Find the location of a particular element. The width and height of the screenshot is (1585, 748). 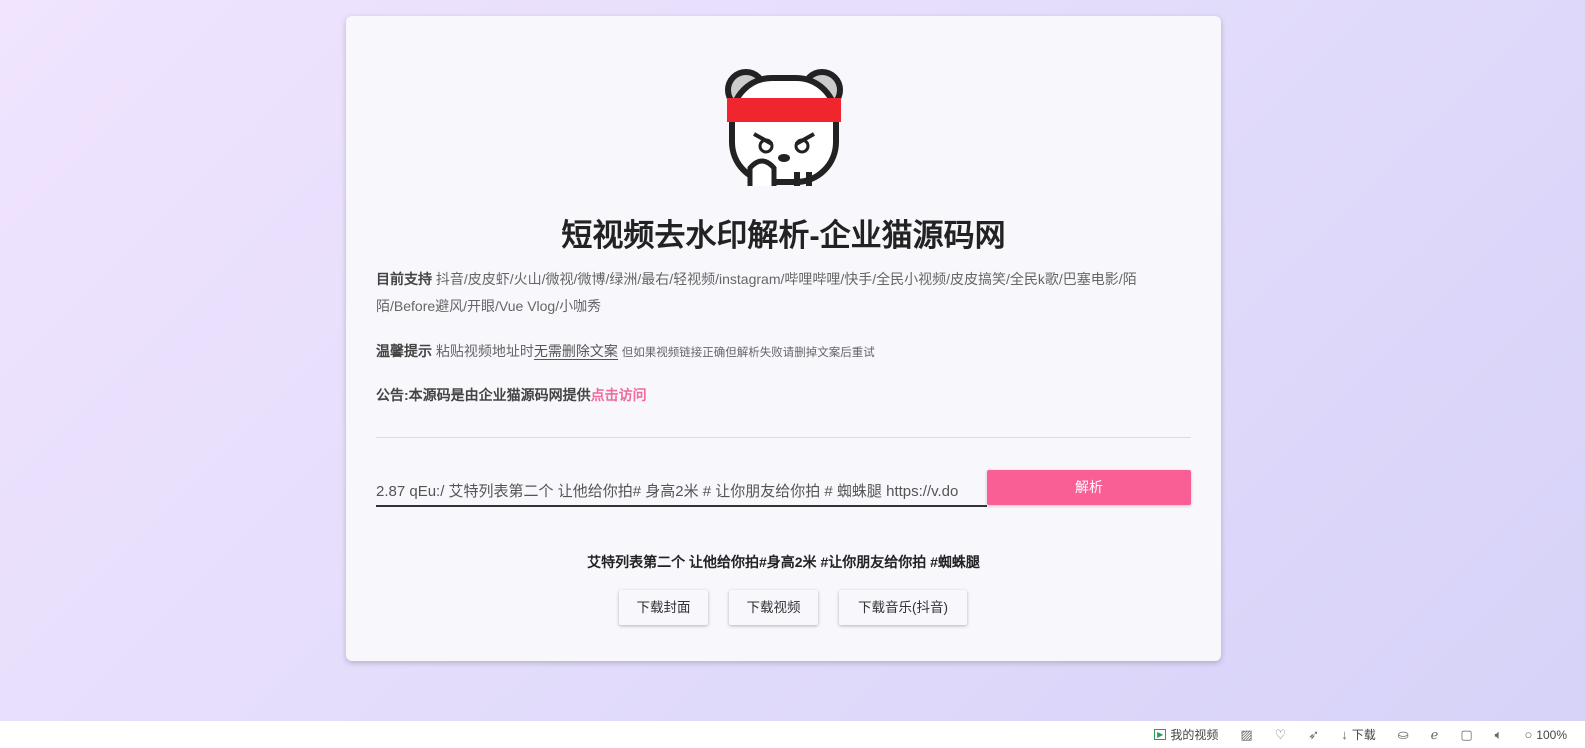

ie-icon: ℯ is located at coordinates (1435, 735).